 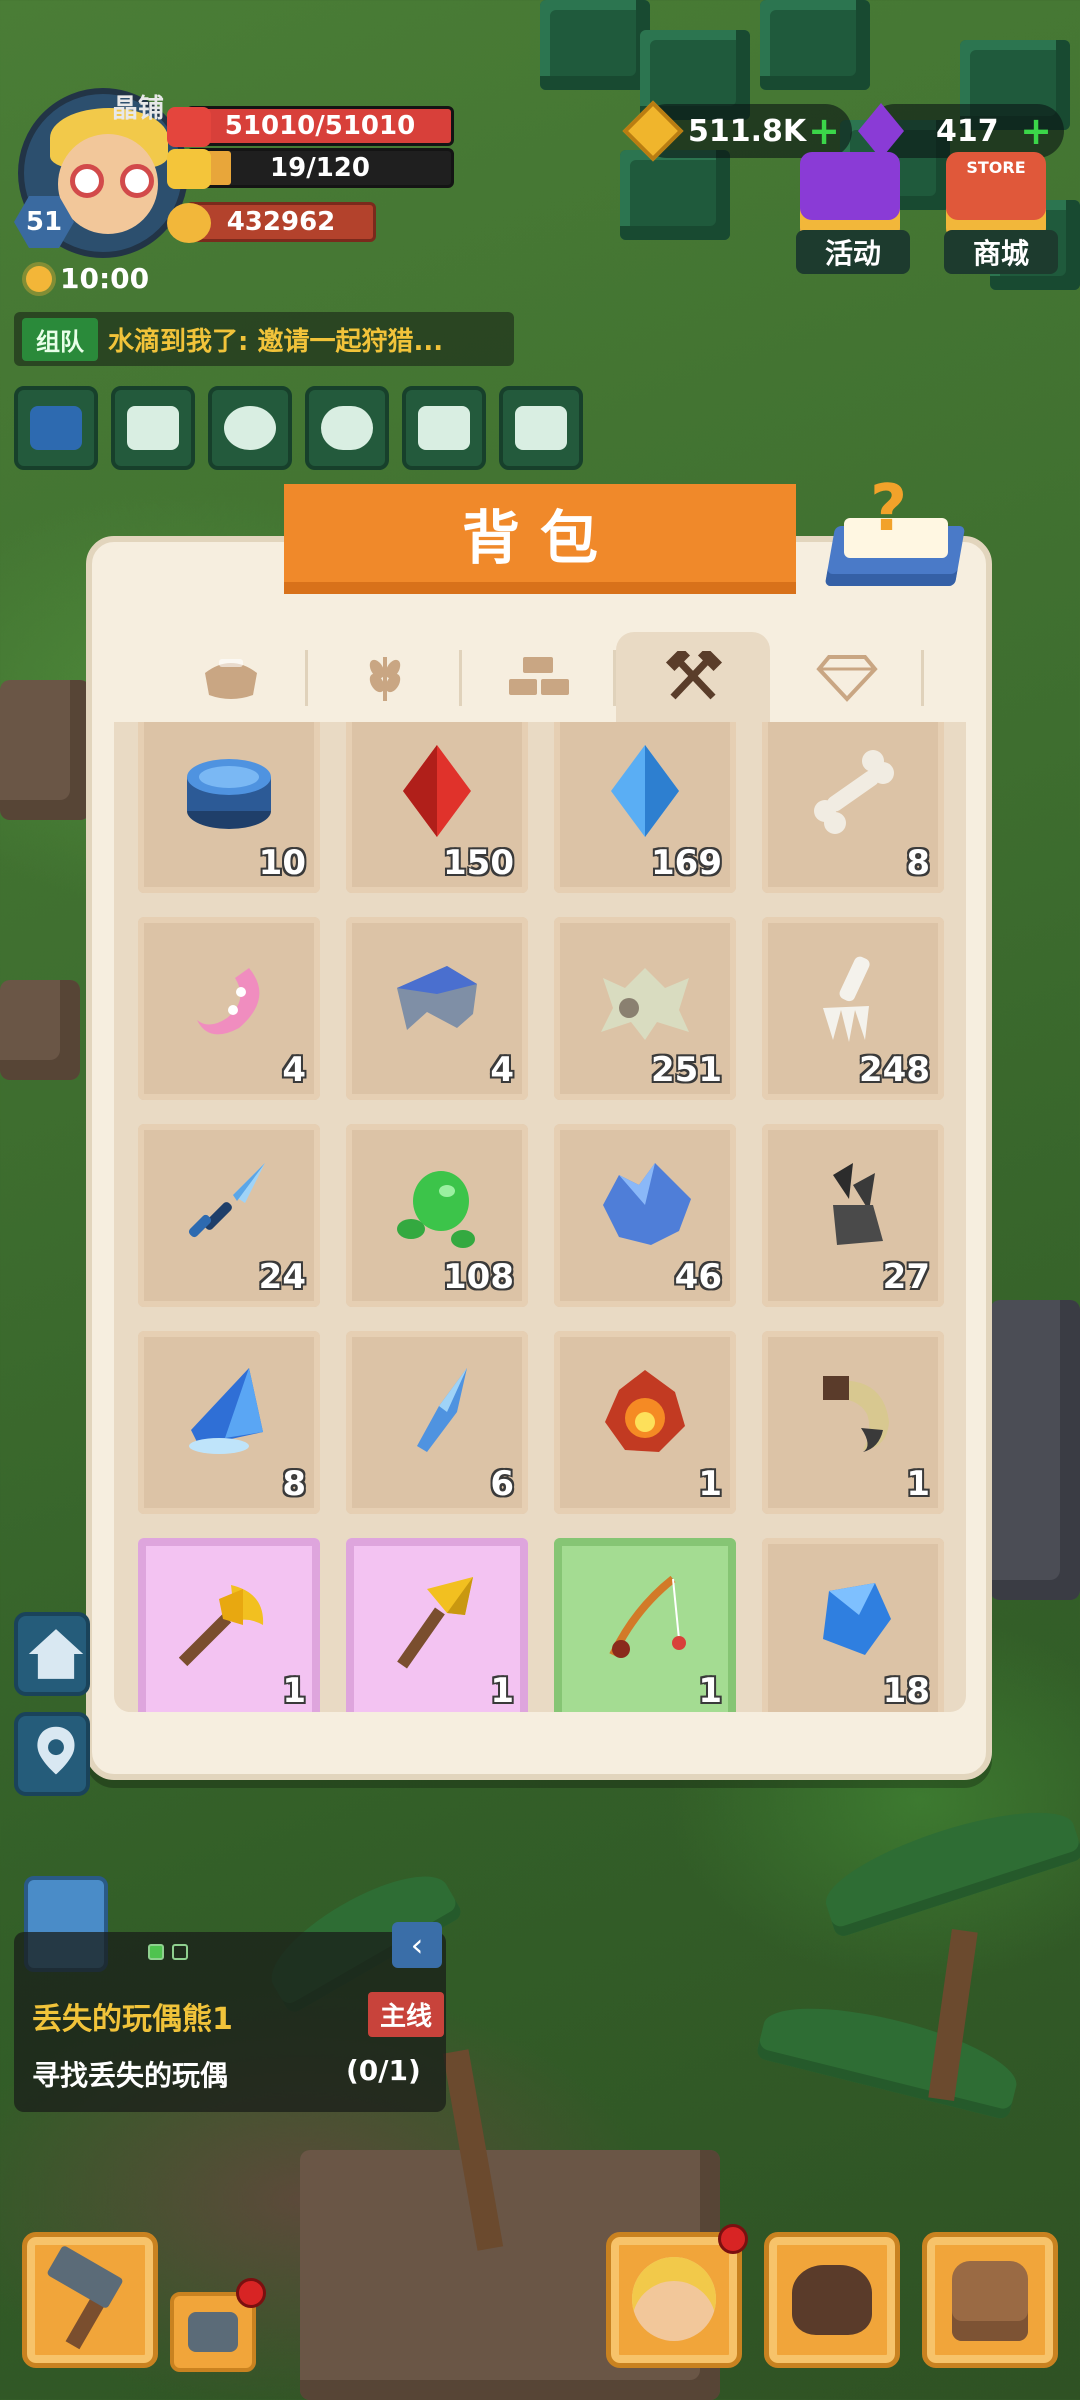 What do you see at coordinates (39, 278) in the screenshot?
I see `sun-icon` at bounding box center [39, 278].